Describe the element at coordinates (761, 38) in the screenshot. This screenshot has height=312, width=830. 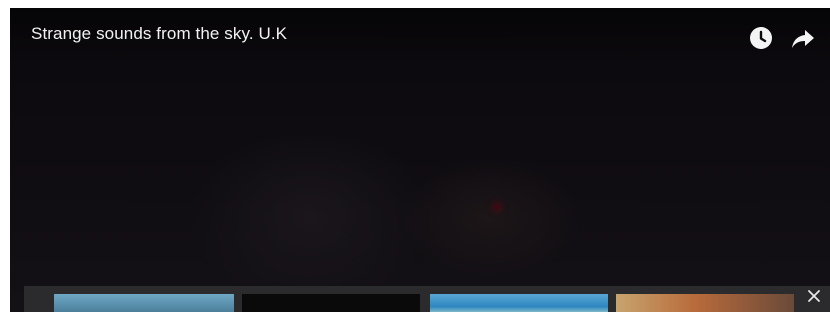
I see `clock-icon` at that location.